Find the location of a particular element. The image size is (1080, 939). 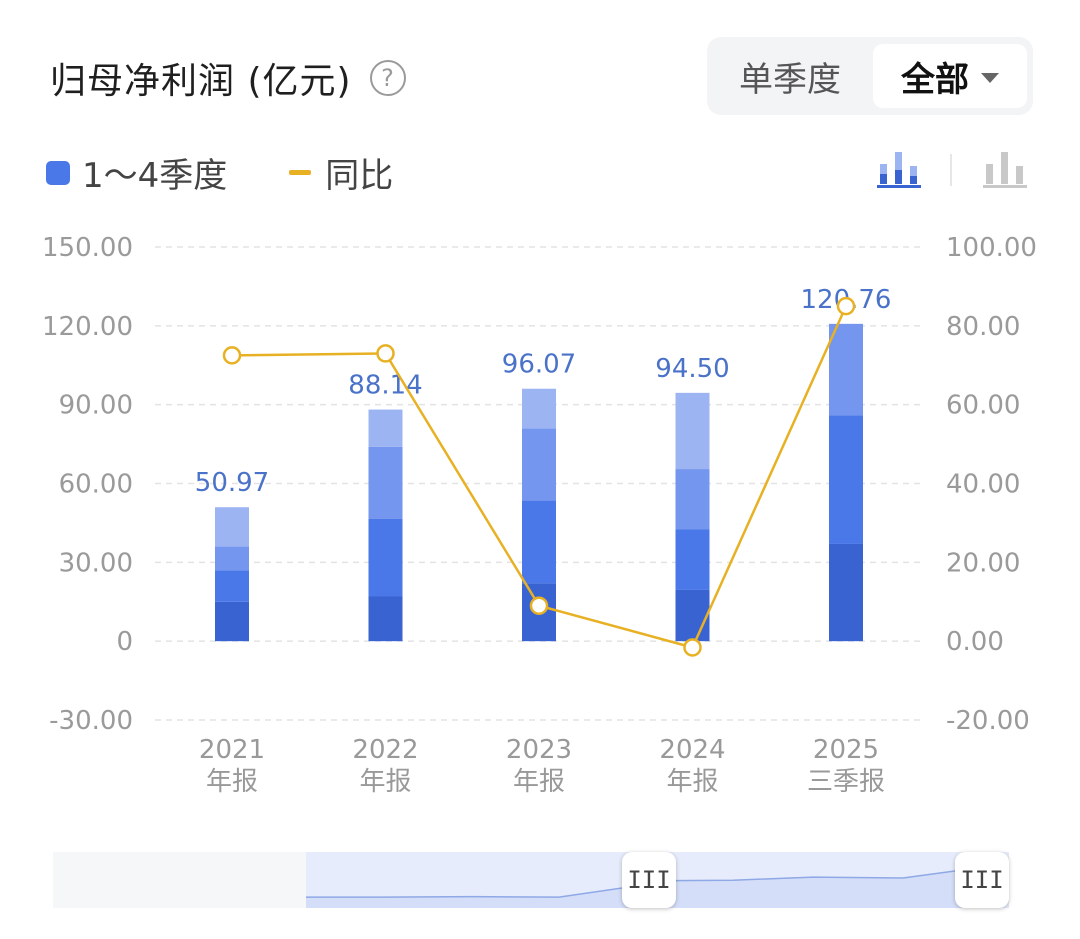

right-axis-tick-label: 20.00 is located at coordinates (983, 563).